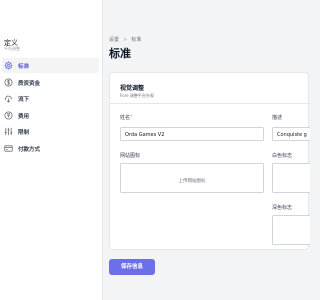 This screenshot has height=300, width=320. Describe the element at coordinates (192, 178) in the screenshot. I see `favicon-upload-dropzone: 上传网站图标` at that location.